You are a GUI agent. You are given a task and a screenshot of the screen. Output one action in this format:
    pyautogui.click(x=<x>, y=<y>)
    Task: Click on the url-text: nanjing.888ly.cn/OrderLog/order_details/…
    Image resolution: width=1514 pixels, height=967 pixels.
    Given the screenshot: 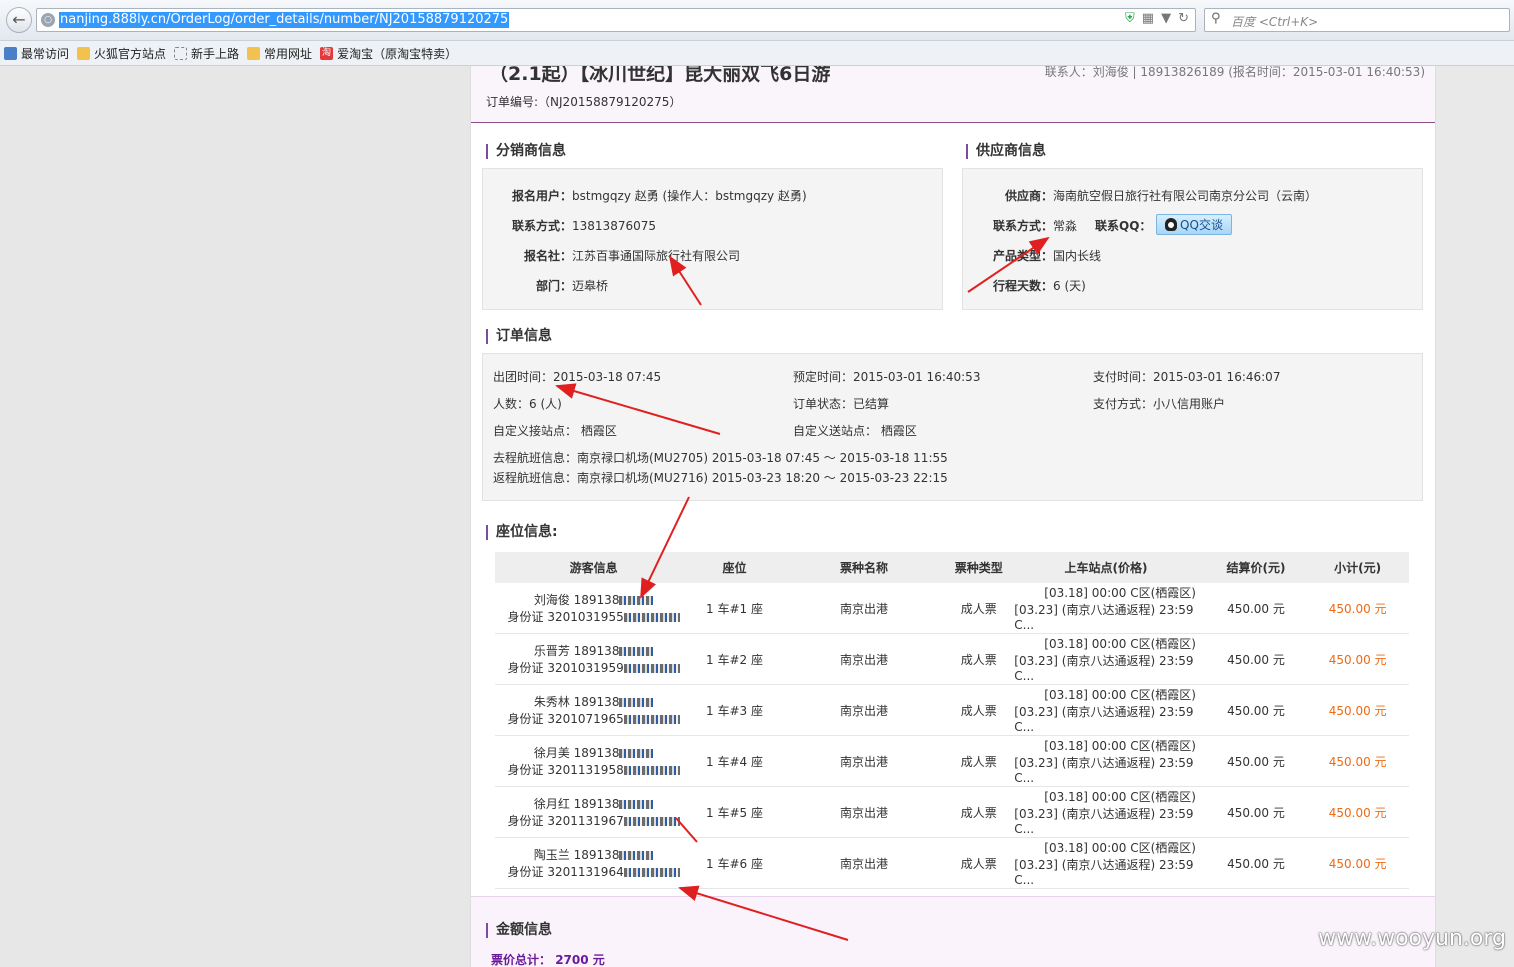 What is the action you would take?
    pyautogui.click(x=284, y=20)
    